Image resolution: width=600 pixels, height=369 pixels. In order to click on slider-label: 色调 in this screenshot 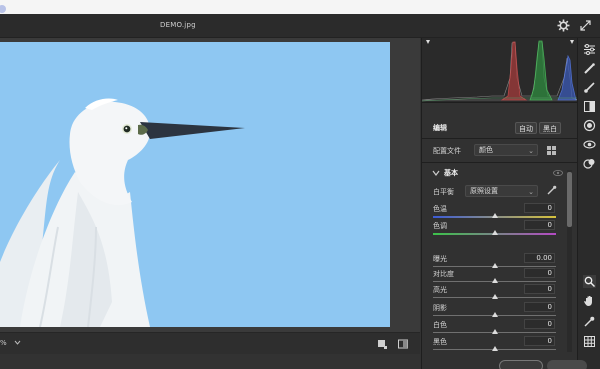, I will do `click(440, 226)`.